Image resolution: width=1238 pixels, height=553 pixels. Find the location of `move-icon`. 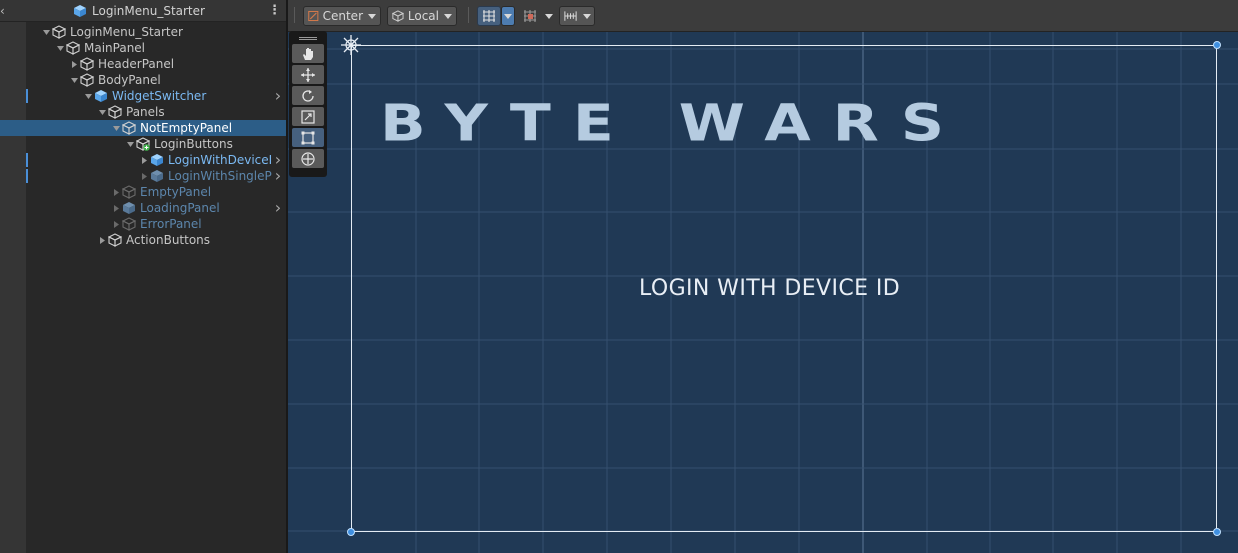

move-icon is located at coordinates (308, 74).